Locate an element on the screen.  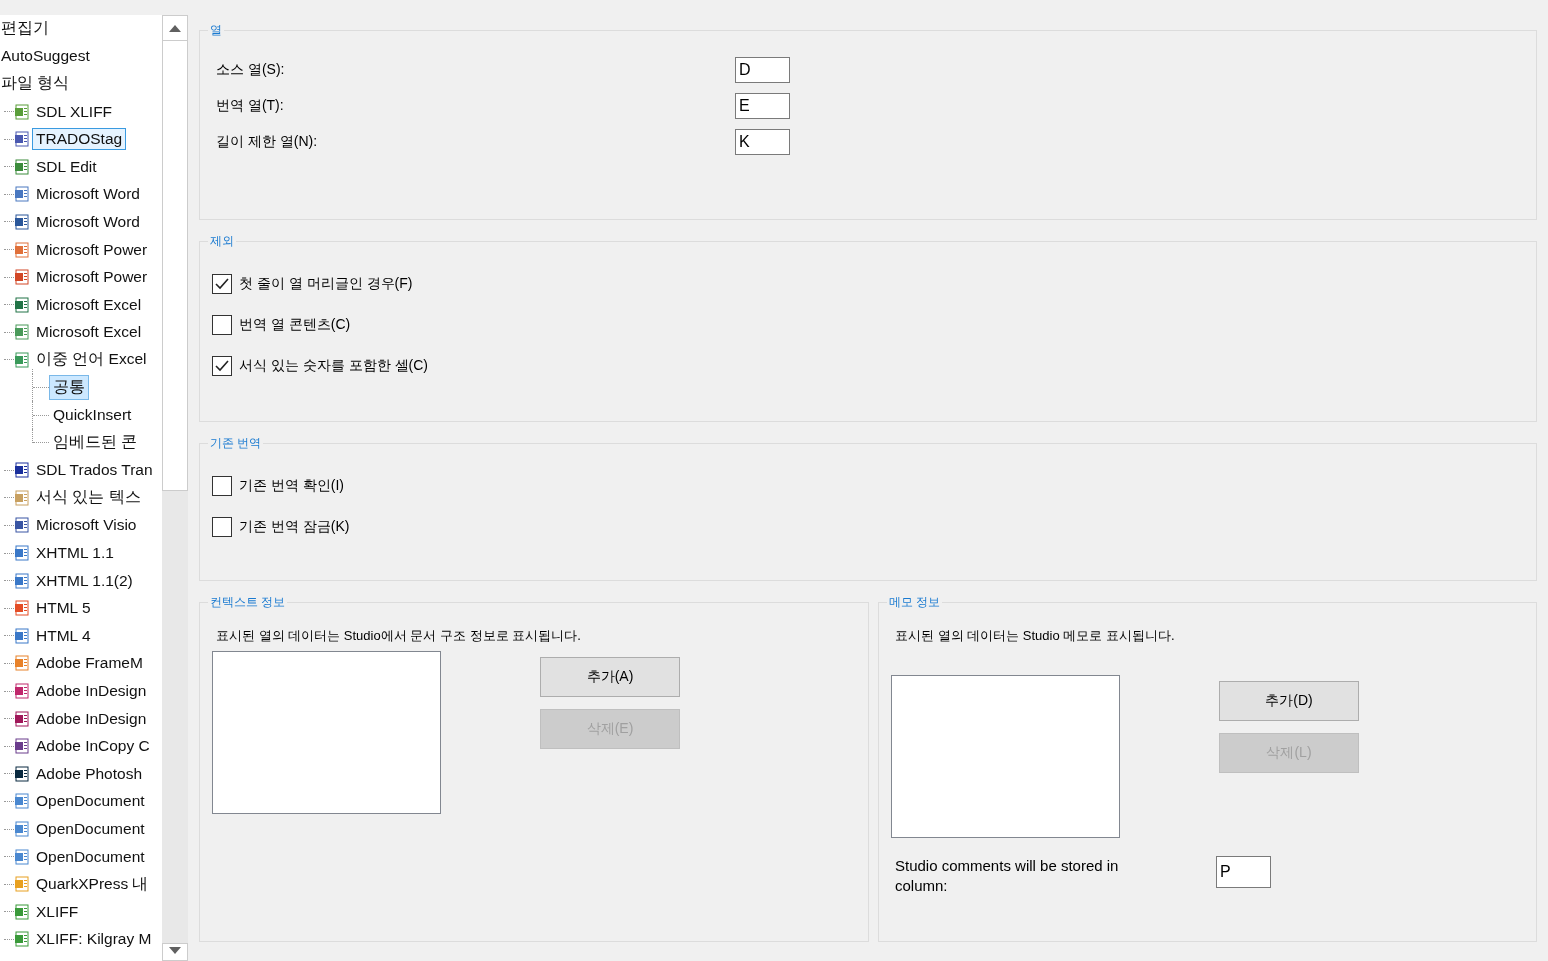
tree-item: SDL Trados Tran is located at coordinates (94, 470).